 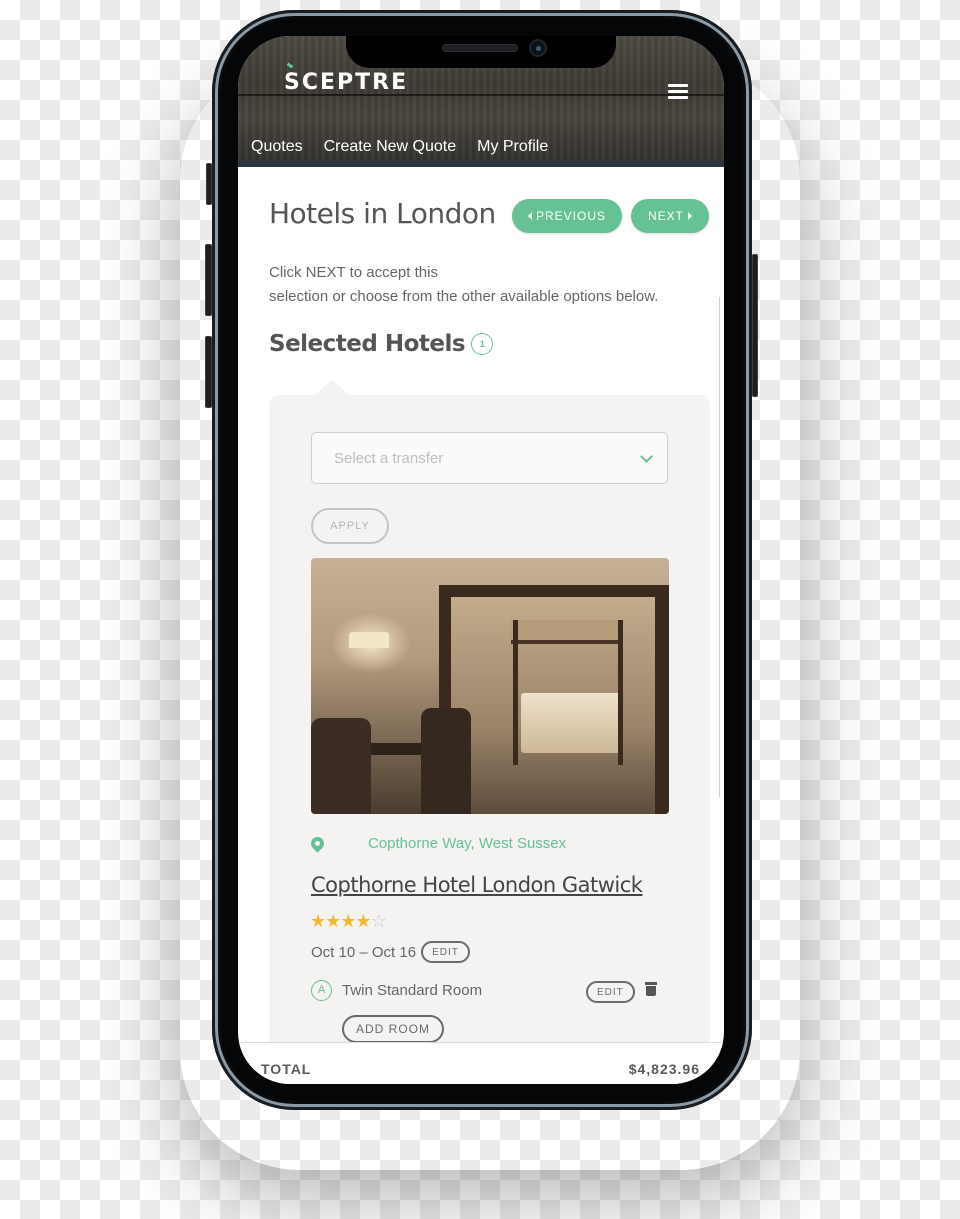 What do you see at coordinates (332, 387) in the screenshot?
I see `card-pointer` at bounding box center [332, 387].